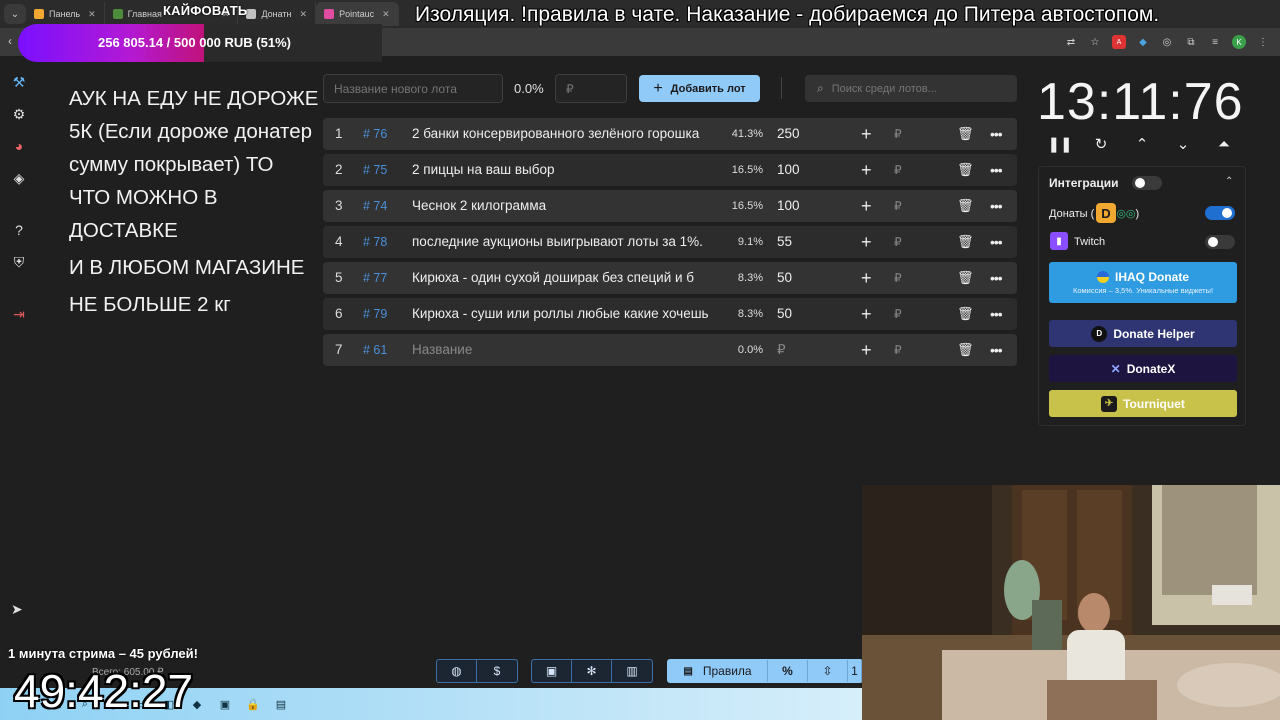  What do you see at coordinates (225, 704) in the screenshot?
I see `terminal-icon: ▣` at bounding box center [225, 704].